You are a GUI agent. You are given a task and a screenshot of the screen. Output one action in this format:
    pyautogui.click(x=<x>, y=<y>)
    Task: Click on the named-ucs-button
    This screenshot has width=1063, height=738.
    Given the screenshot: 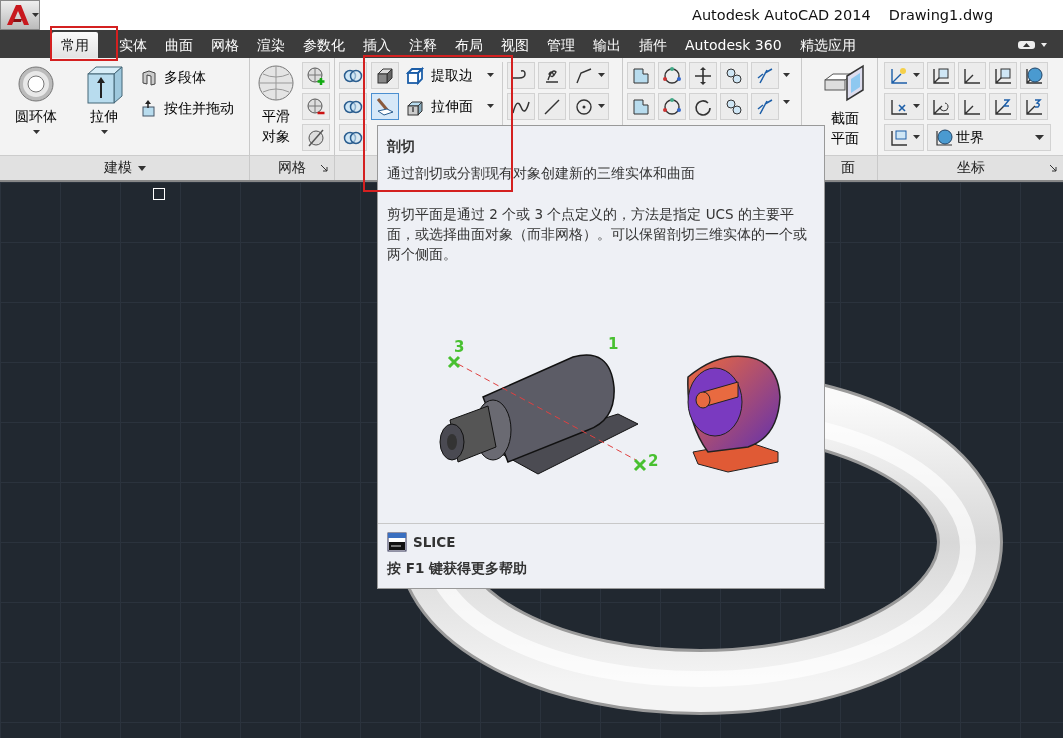 What is the action you would take?
    pyautogui.click(x=904, y=137)
    